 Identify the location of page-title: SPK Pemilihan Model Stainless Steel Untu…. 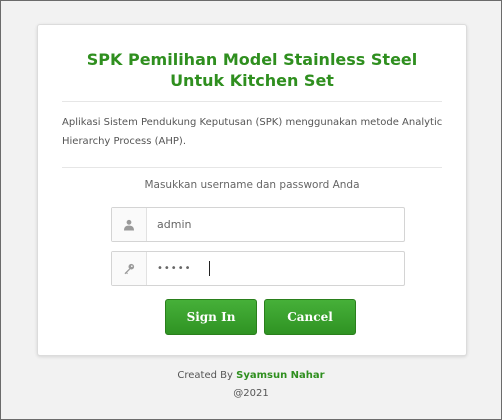
(252, 70).